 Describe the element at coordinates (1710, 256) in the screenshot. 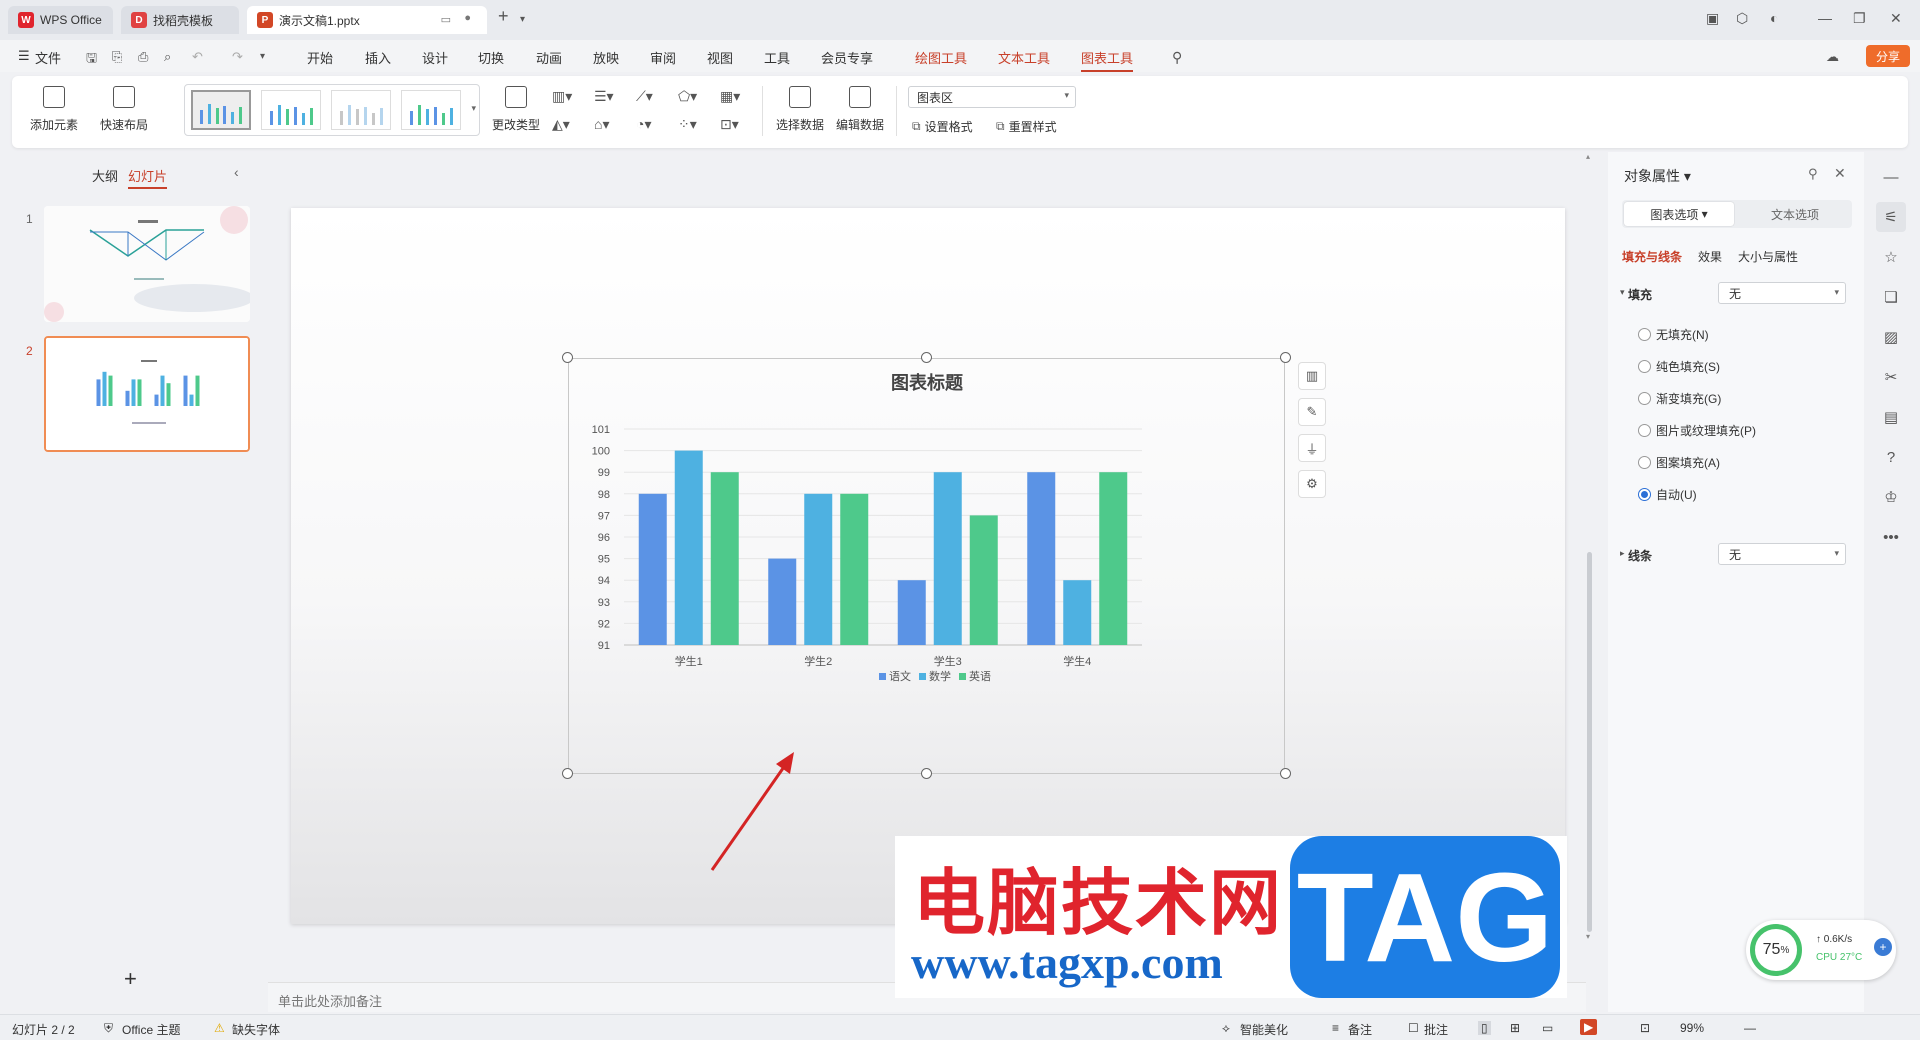

I see `subtab-effects: 效果` at that location.